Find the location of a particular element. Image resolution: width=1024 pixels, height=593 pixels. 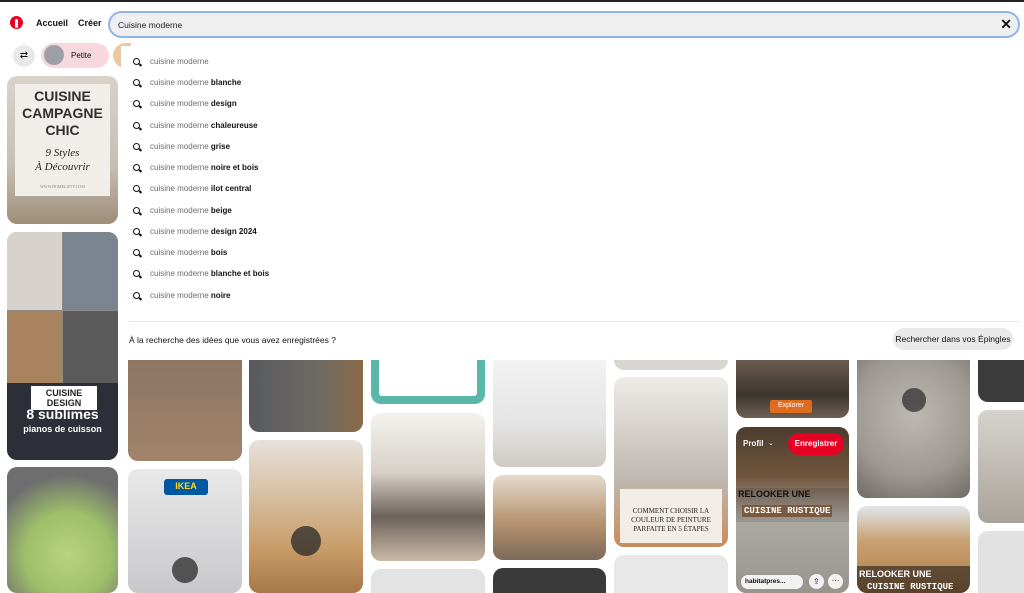

pinterest-logo-icon is located at coordinates (16, 22).